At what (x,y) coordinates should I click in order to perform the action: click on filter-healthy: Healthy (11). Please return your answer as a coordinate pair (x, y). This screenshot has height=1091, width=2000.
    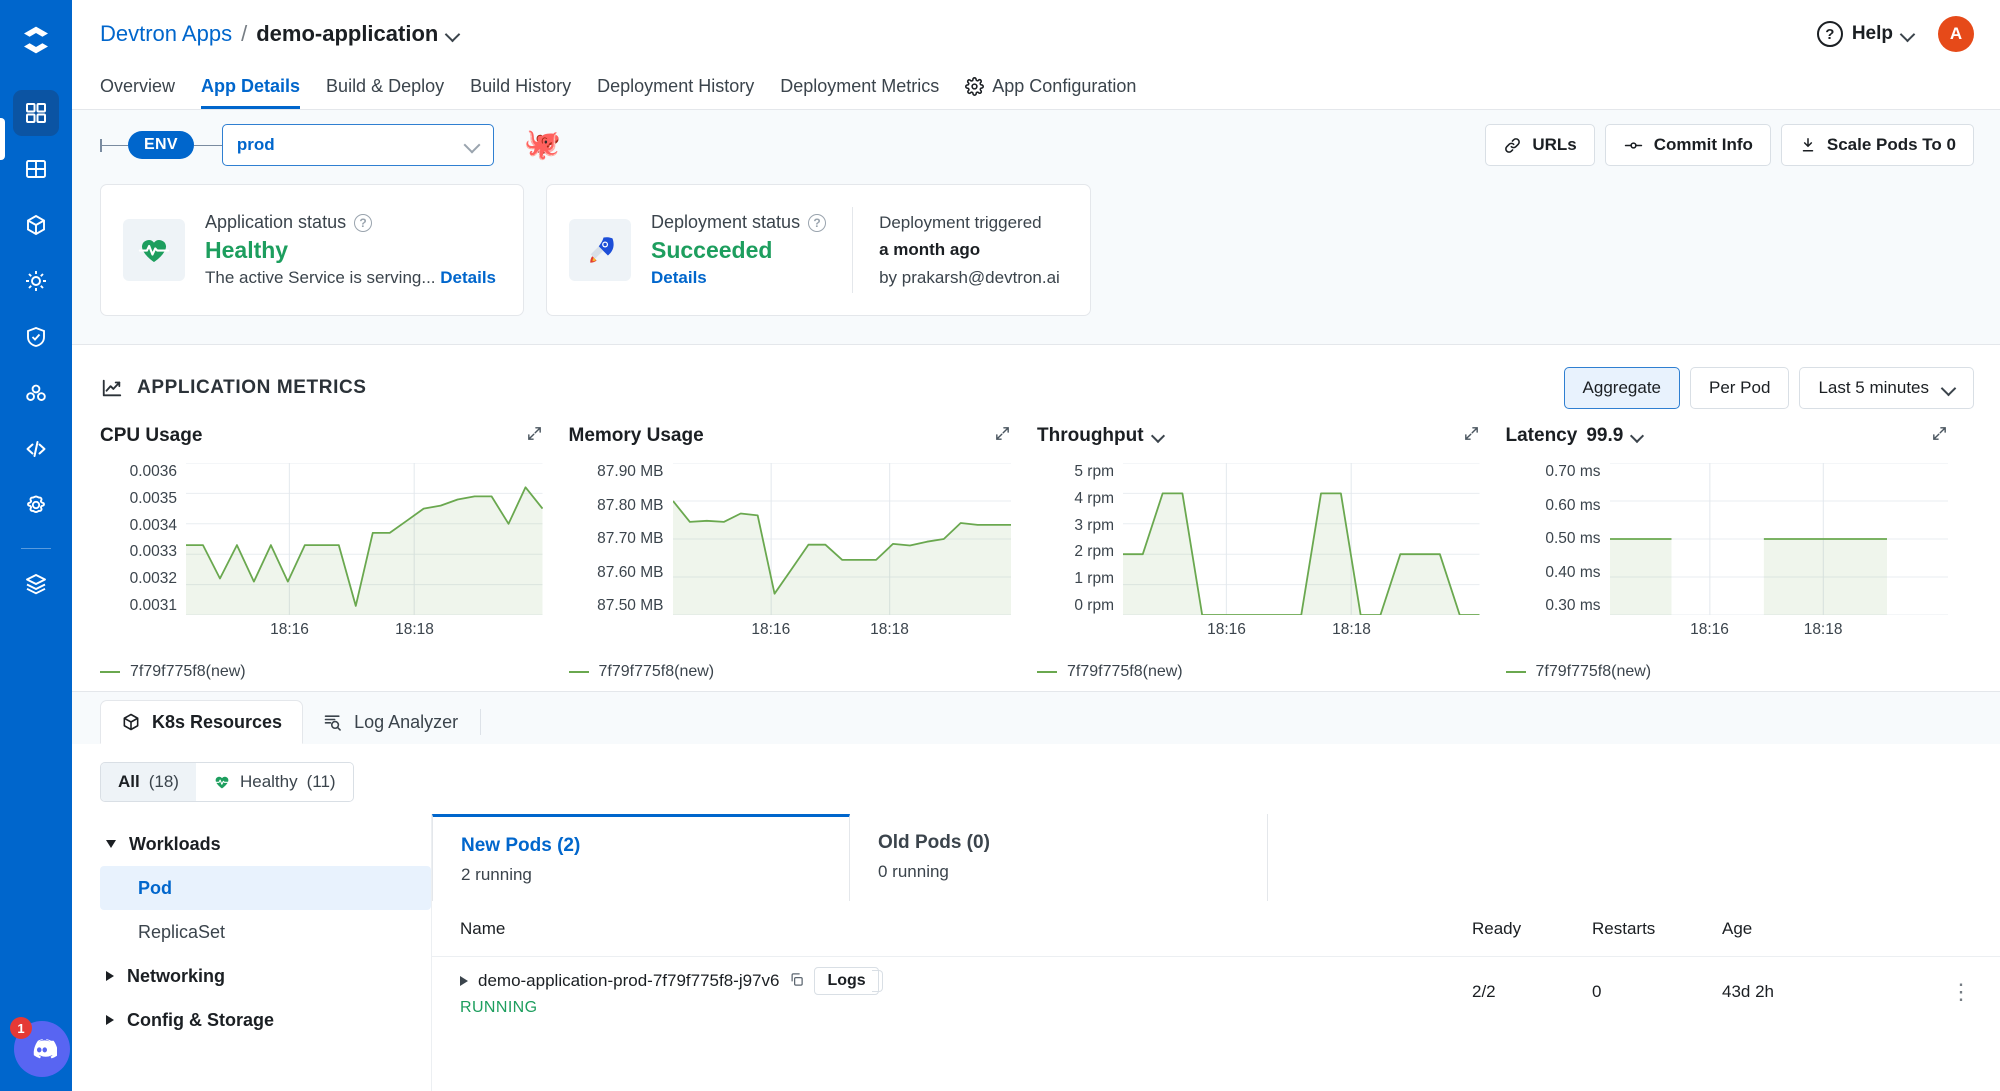
    Looking at the image, I should click on (274, 782).